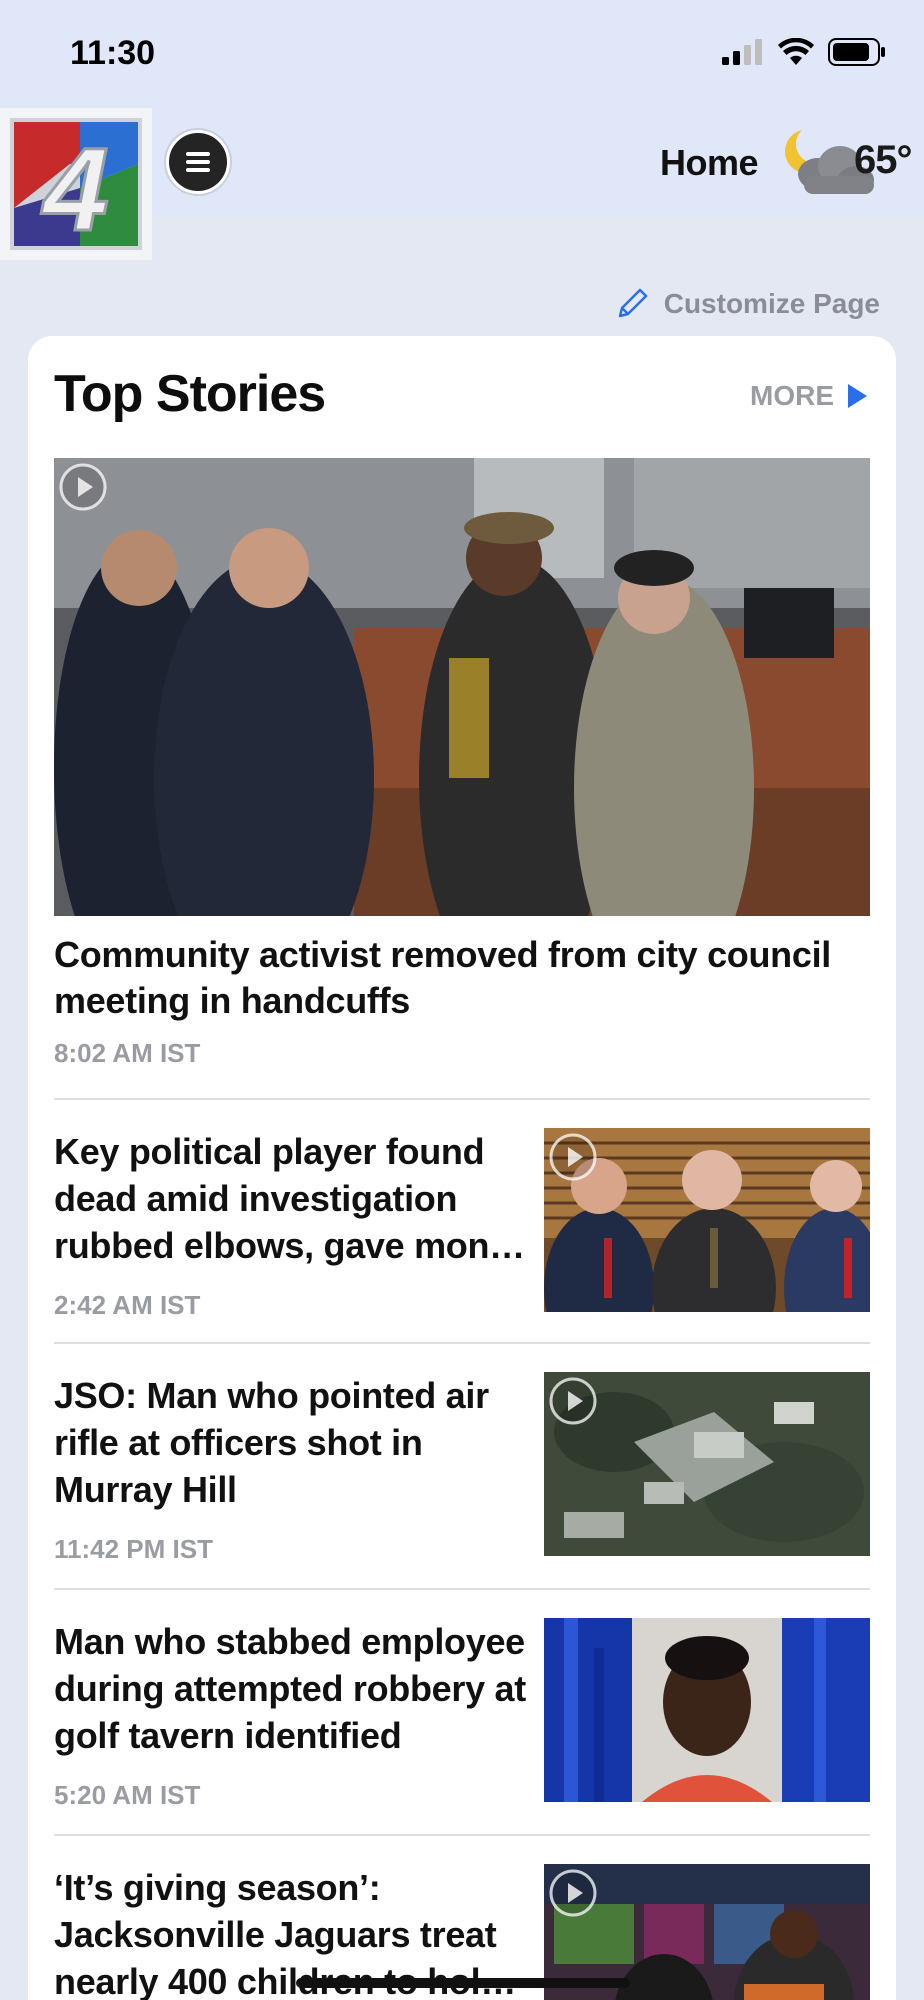 The height and width of the screenshot is (2000, 924). I want to click on more-link: MORE, so click(809, 396).